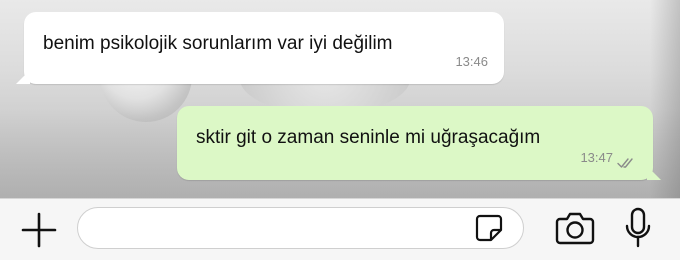  I want to click on message-time: 13:46, so click(471, 61).